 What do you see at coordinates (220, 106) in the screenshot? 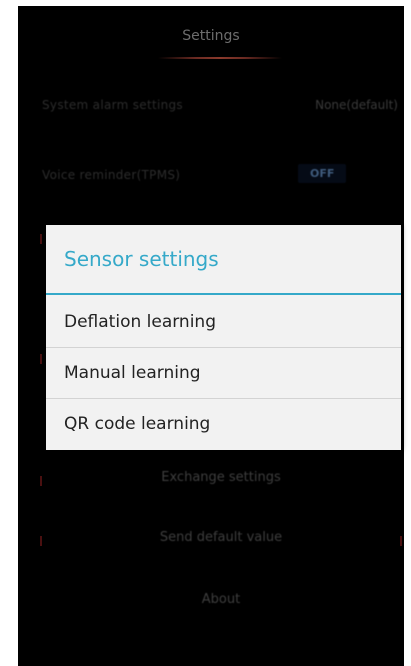
I see `system-alarm-settings-row: System alarm settings None(default)` at bounding box center [220, 106].